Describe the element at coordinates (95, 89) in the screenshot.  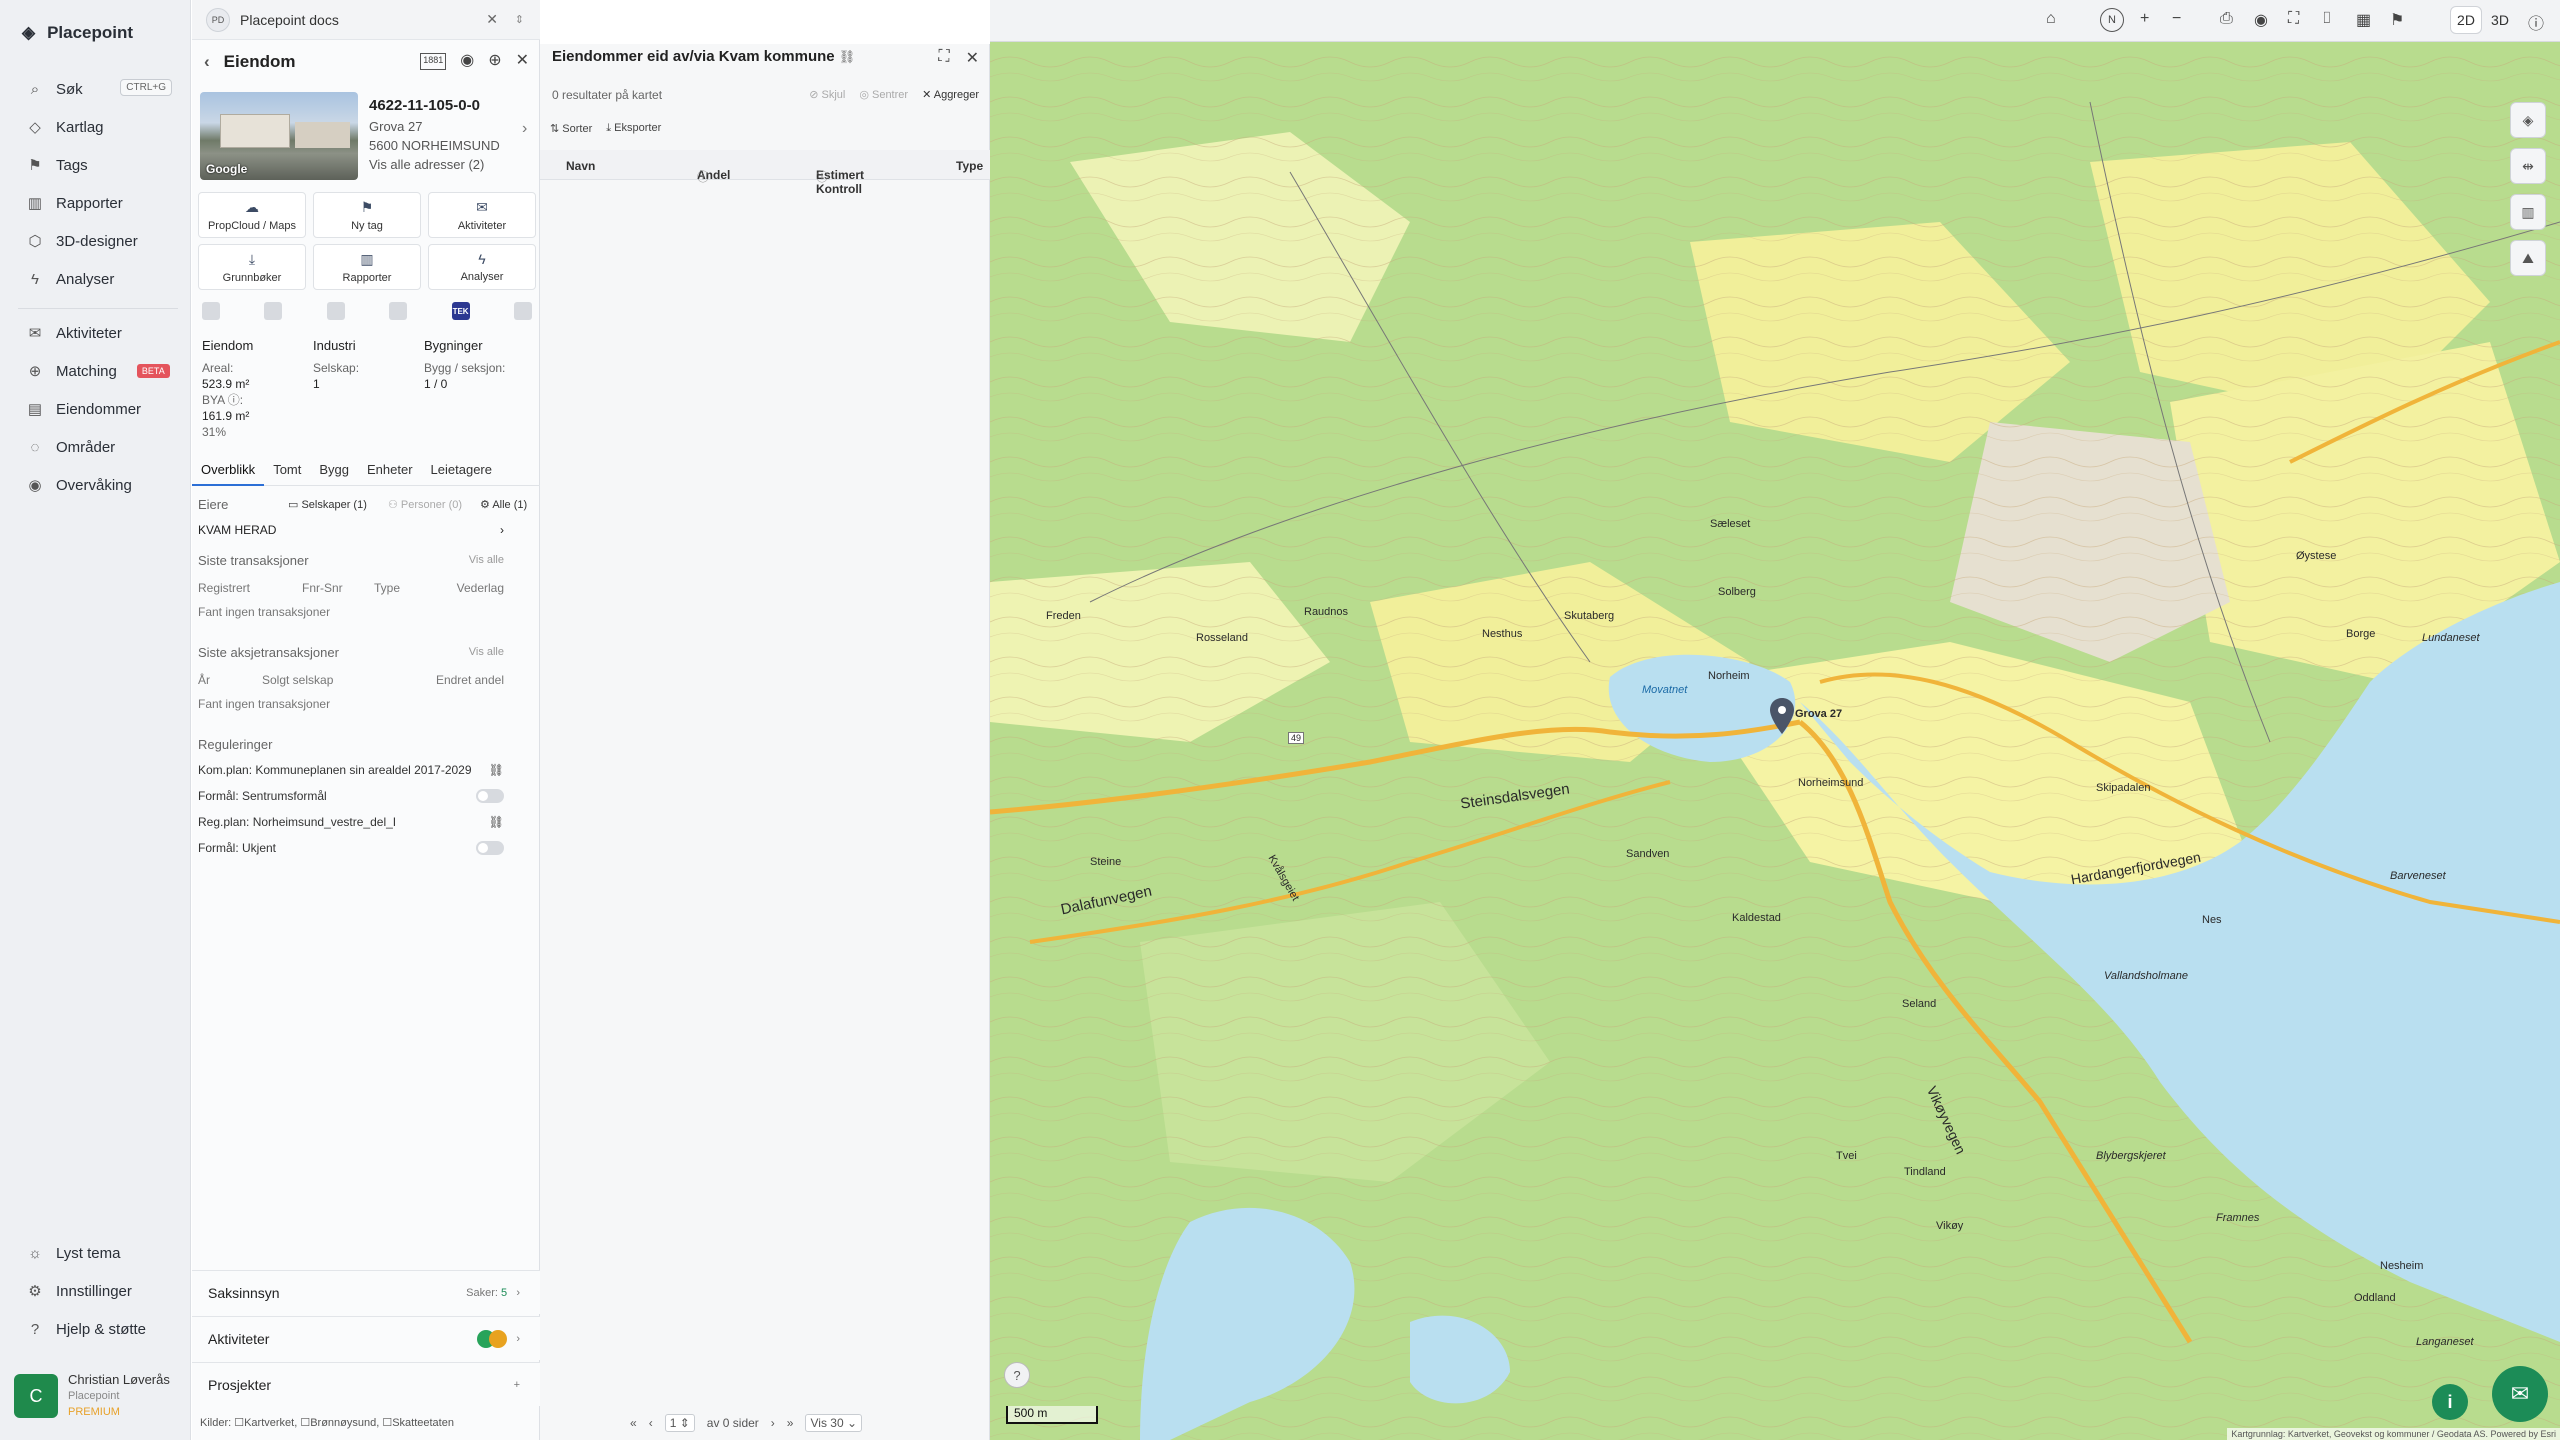
I see `nav-search: ⌕ Søk CTRL+G` at that location.